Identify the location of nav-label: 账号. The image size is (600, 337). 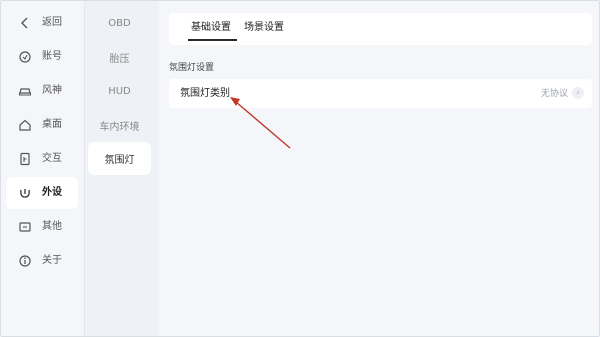
(52, 56).